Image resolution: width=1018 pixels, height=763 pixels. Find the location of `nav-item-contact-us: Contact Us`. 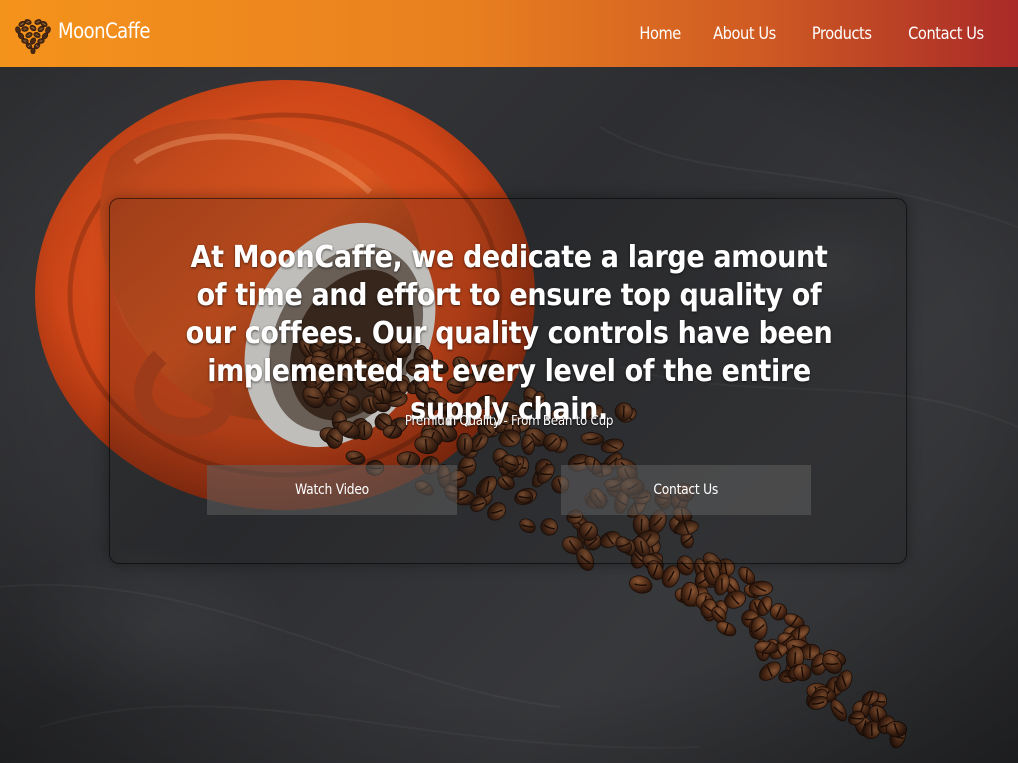

nav-item-contact-us: Contact Us is located at coordinates (946, 34).